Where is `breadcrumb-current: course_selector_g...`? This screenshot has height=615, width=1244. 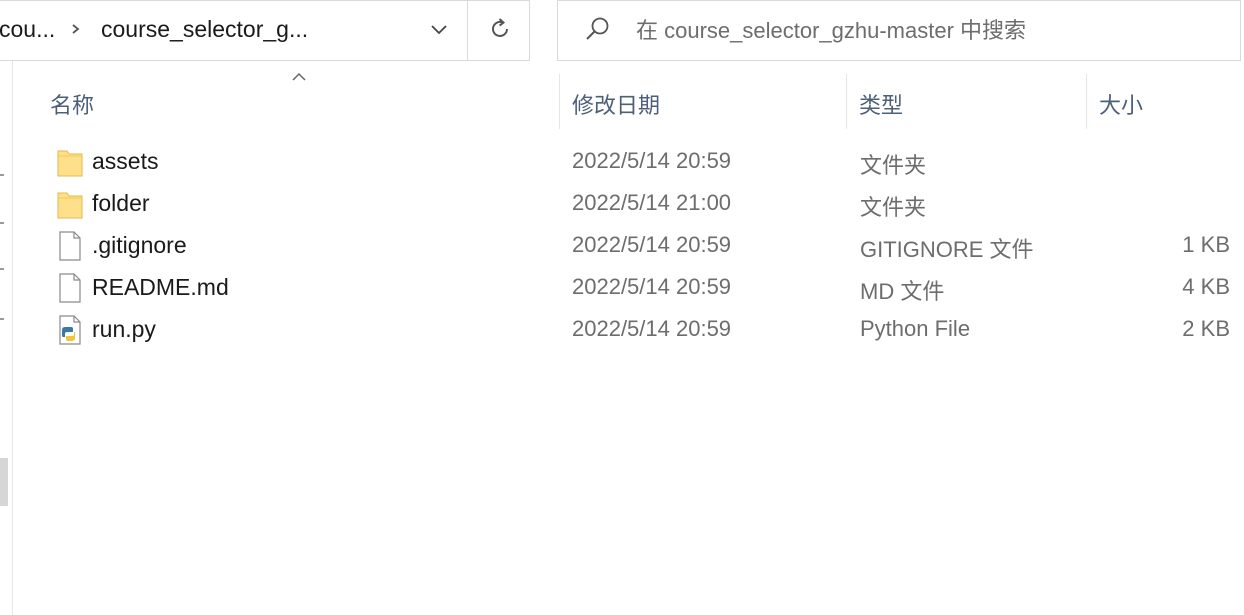 breadcrumb-current: course_selector_g... is located at coordinates (204, 29).